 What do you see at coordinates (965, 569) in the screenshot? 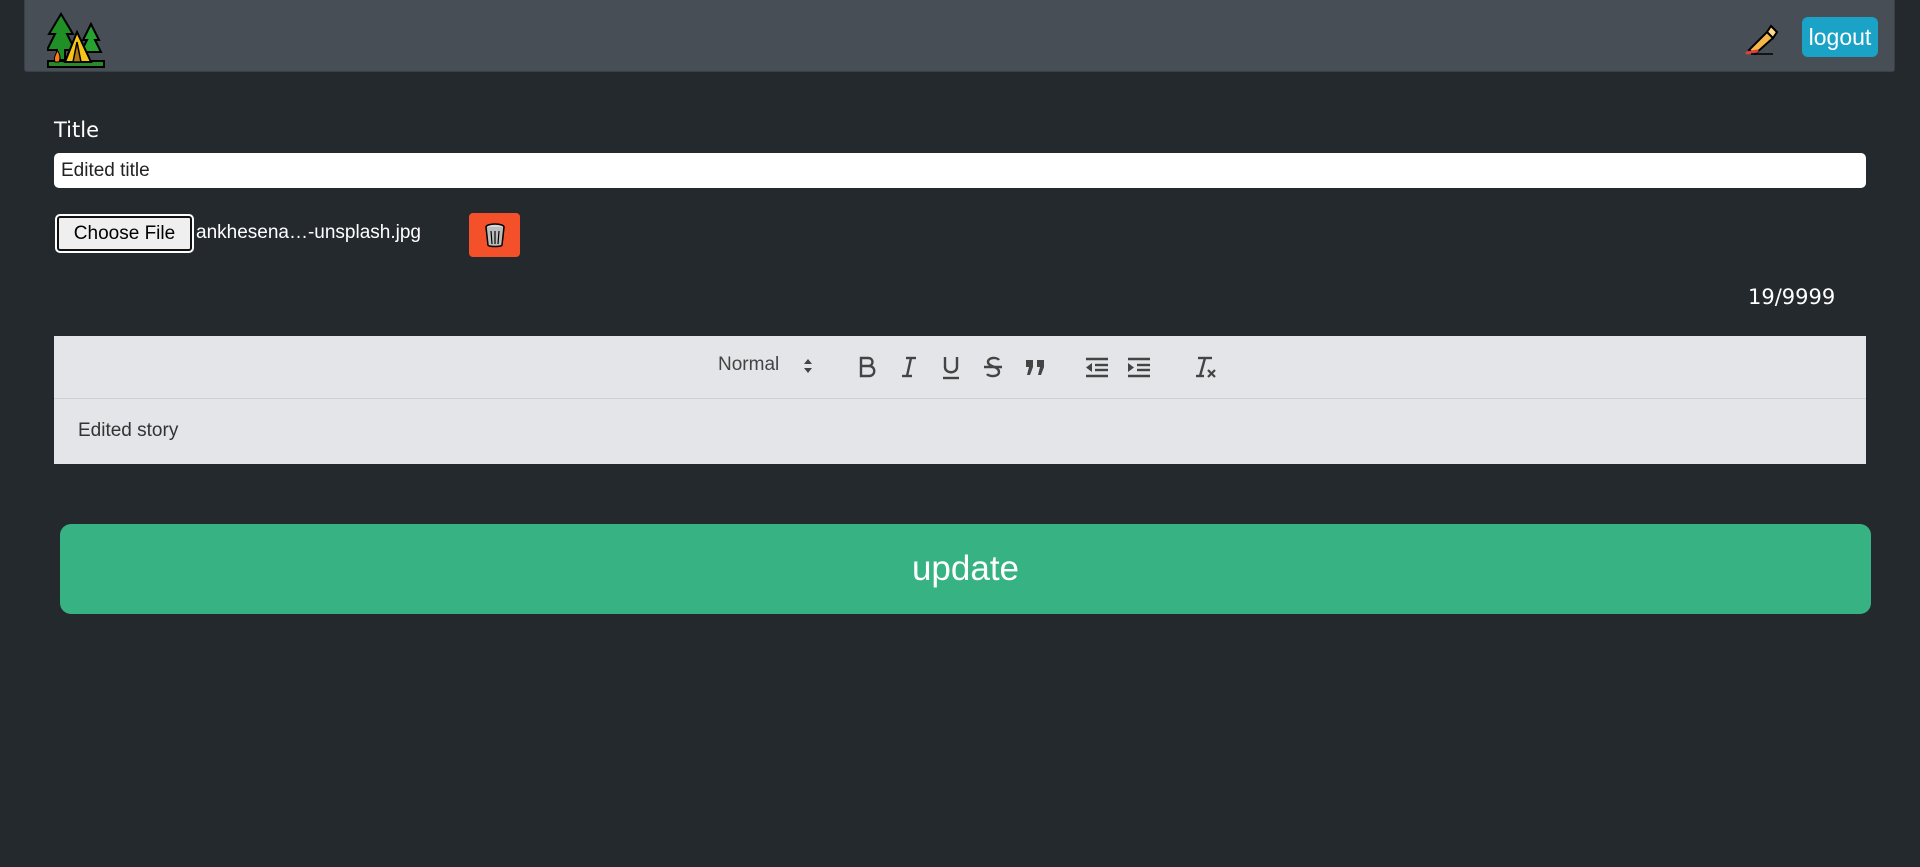
I see `update-button: update` at bounding box center [965, 569].